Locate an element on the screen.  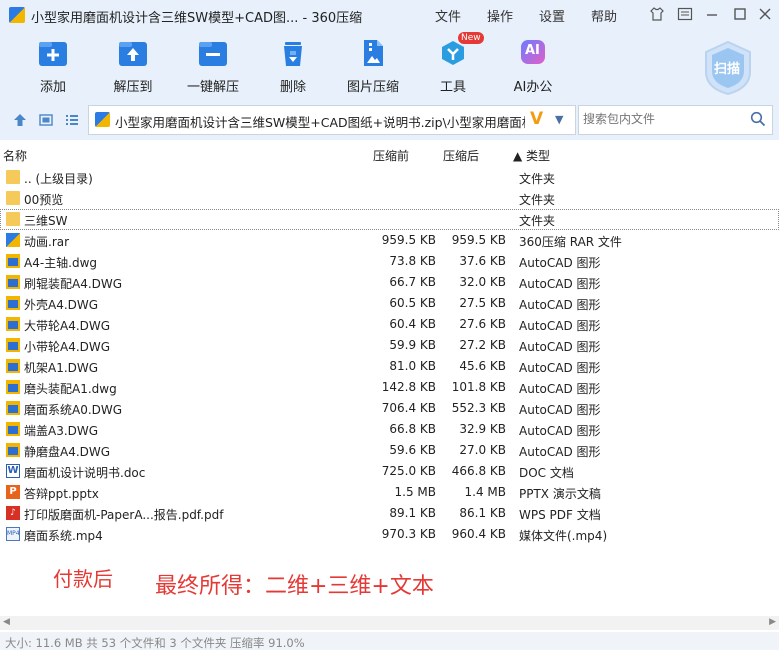
list-item: 00预览 文件夹 is located at coordinates (389, 198).